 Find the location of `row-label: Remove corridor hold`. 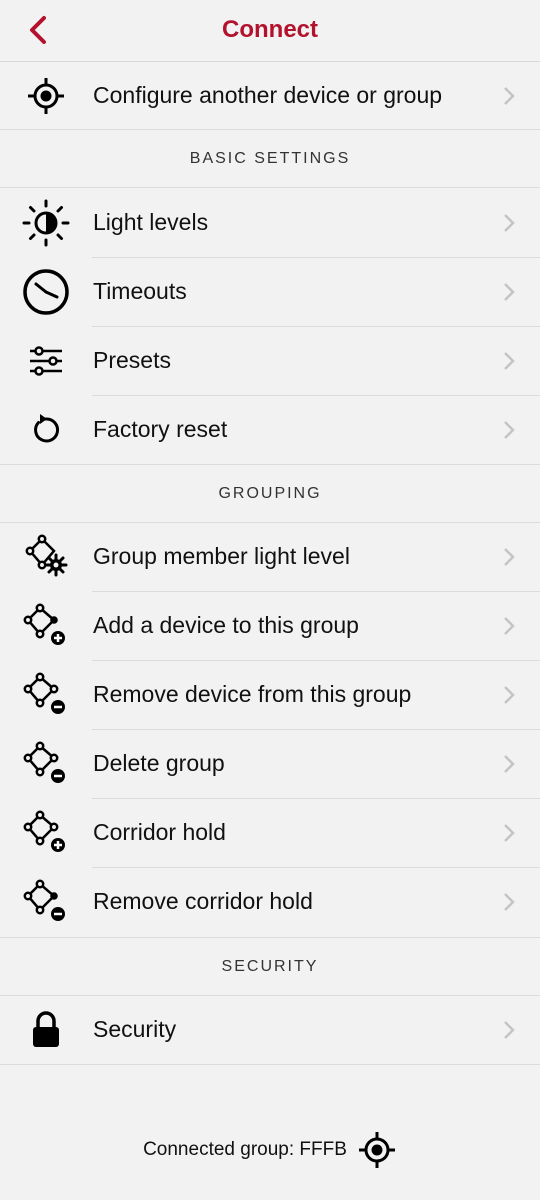

row-label: Remove corridor hold is located at coordinates (203, 901).